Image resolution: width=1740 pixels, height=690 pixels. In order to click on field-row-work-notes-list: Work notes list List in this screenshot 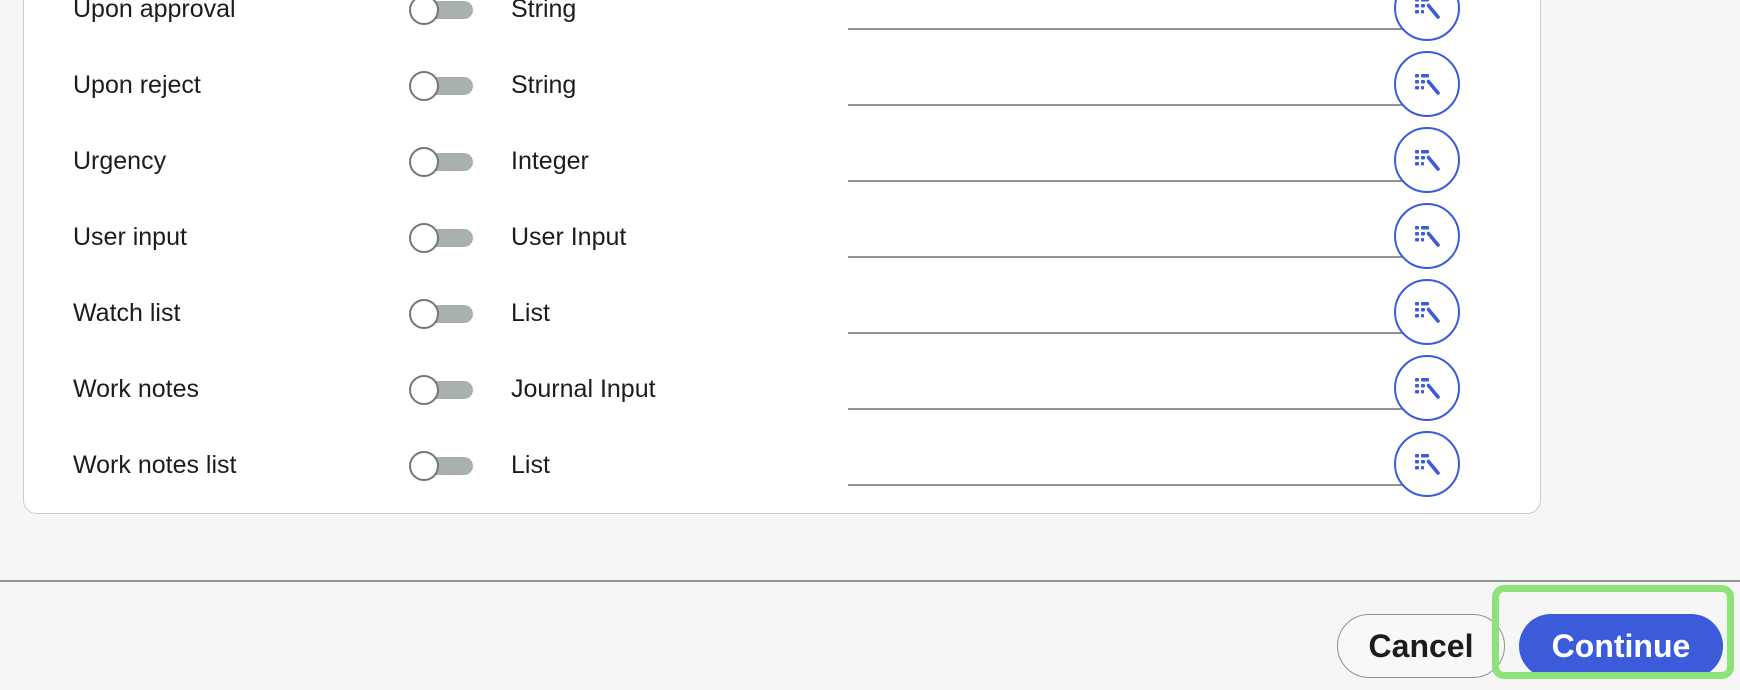, I will do `click(782, 465)`.